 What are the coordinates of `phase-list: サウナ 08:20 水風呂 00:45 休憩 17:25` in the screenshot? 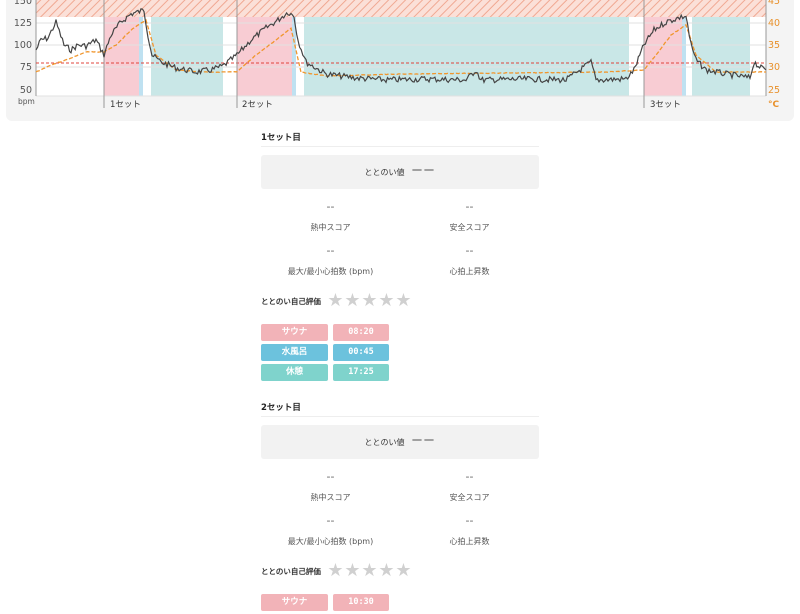 It's located at (400, 352).